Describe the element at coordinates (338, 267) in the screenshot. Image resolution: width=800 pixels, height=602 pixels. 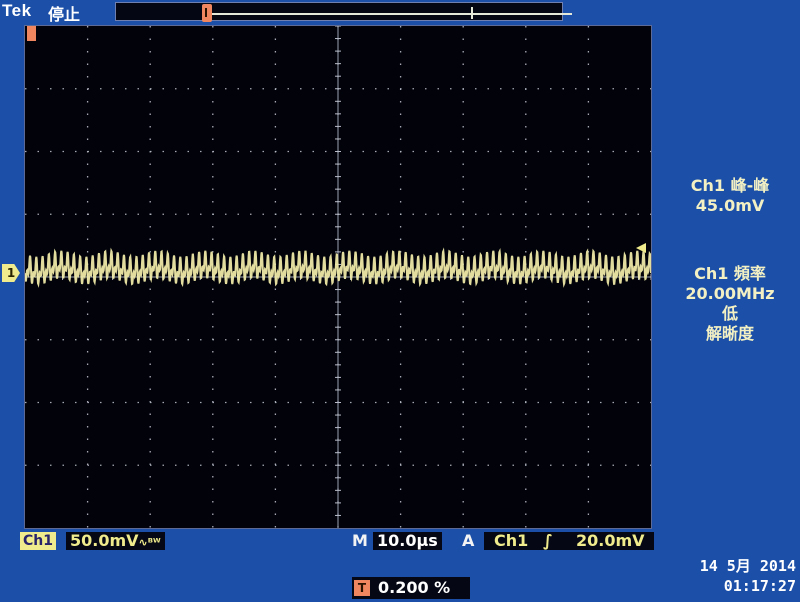
I see `ch1-waveform` at that location.